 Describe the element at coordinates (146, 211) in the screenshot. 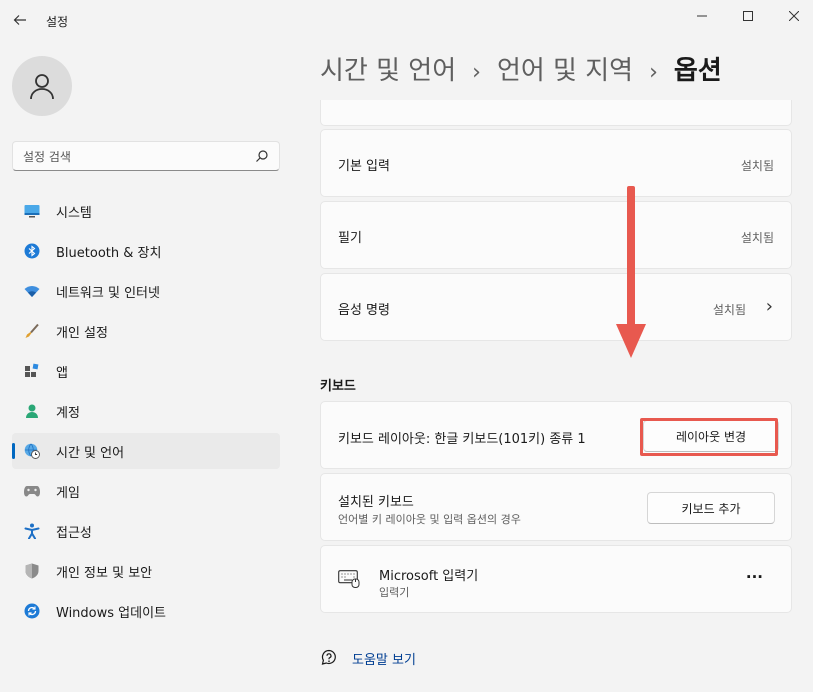

I see `sidebar-item-system: 시스템` at that location.